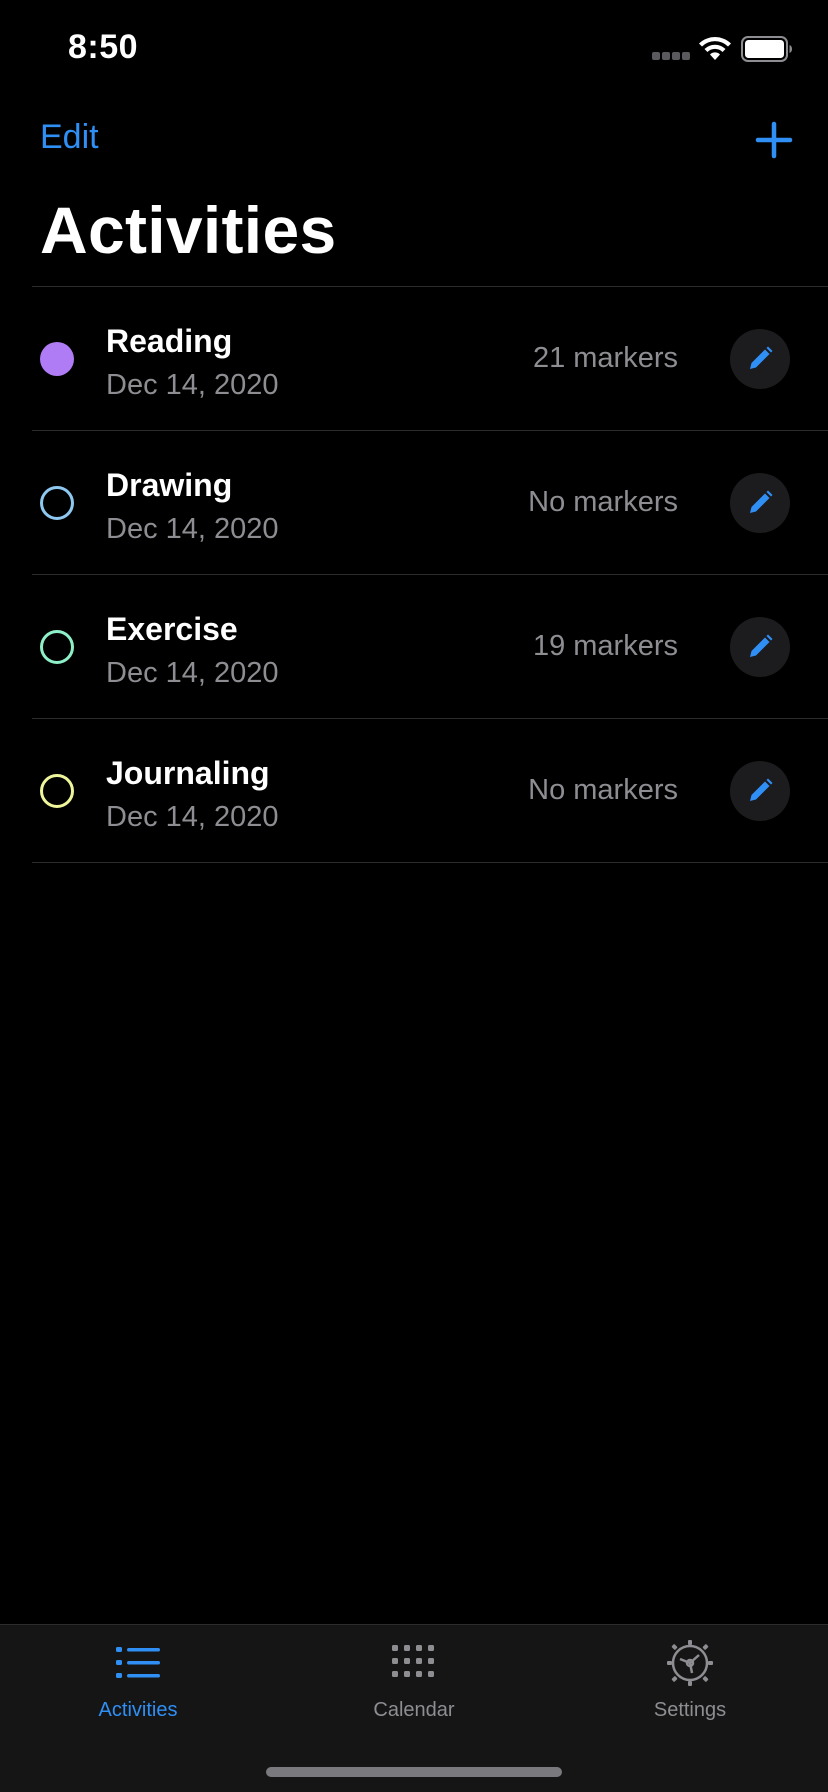 This screenshot has height=1792, width=828. I want to click on activity-name: Drawing, so click(169, 485).